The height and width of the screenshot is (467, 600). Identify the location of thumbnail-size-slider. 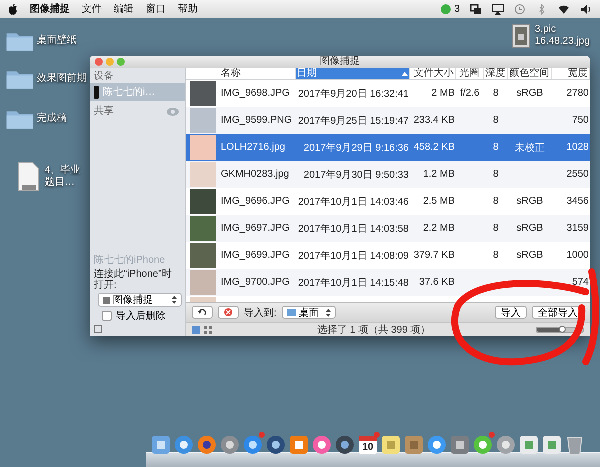
(549, 330).